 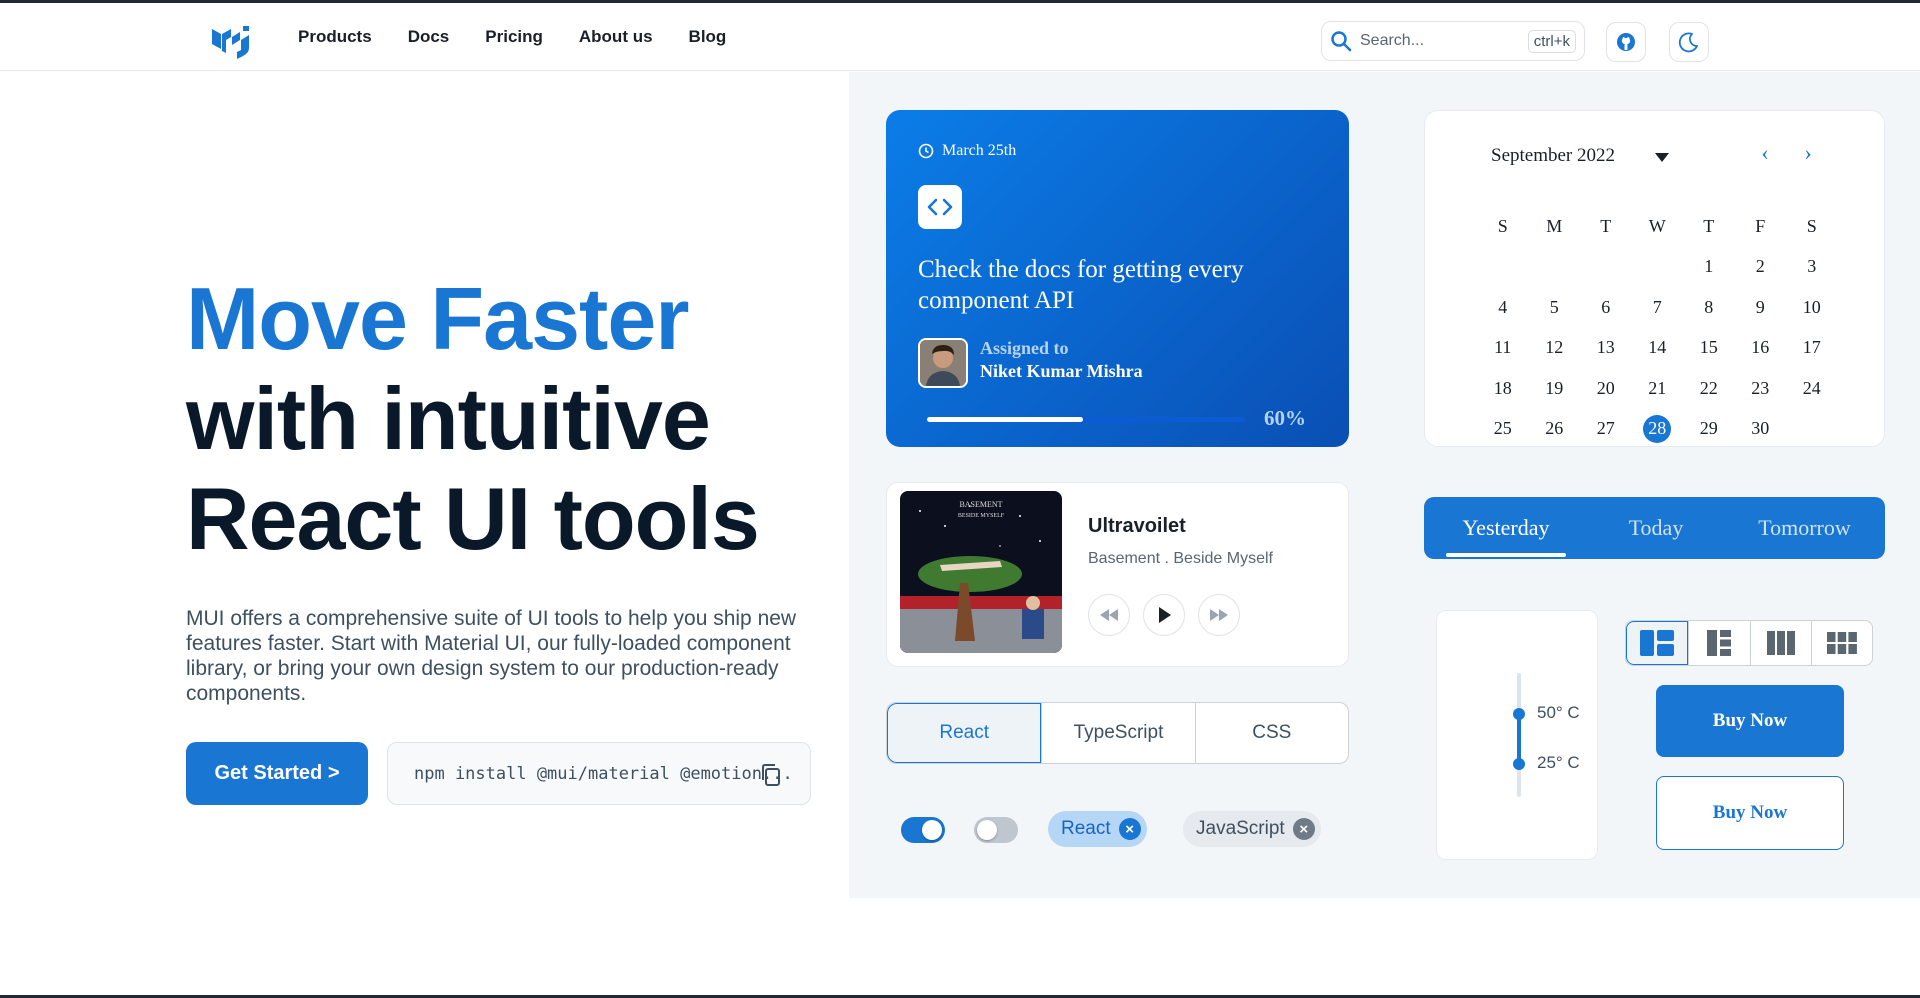 I want to click on calendar-day: 18, so click(x=1503, y=388).